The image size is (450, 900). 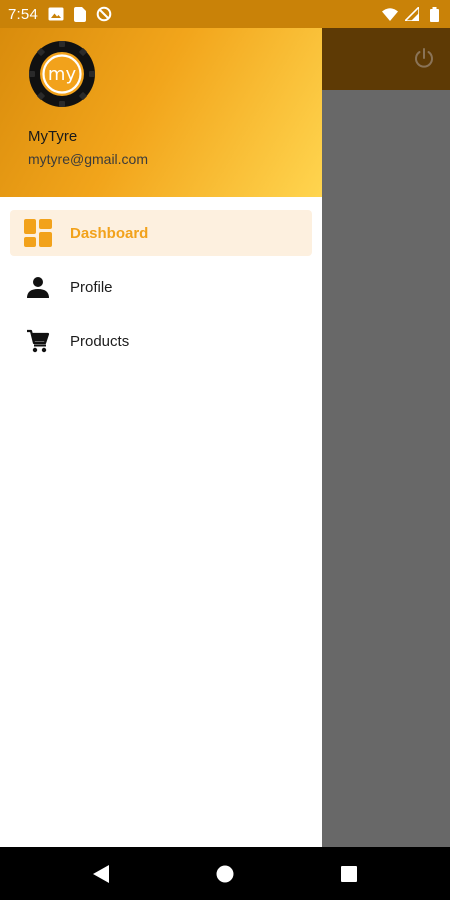 I want to click on avatar: my, so click(x=62, y=74).